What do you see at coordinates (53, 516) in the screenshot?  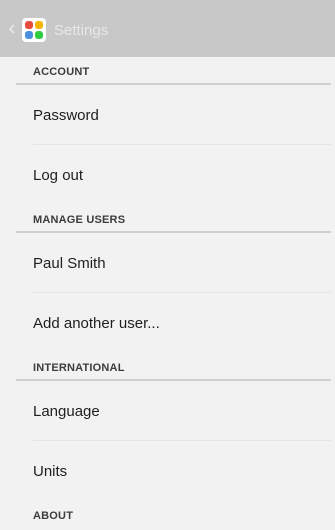 I see `section-header-label: ABOUT` at bounding box center [53, 516].